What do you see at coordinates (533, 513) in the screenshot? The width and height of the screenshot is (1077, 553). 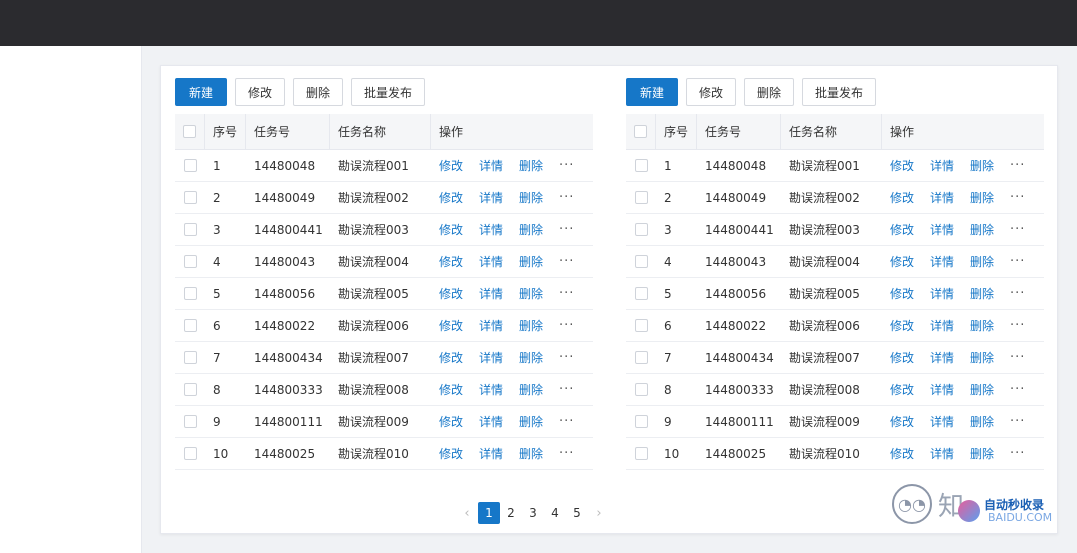 I see `page-3: 3` at bounding box center [533, 513].